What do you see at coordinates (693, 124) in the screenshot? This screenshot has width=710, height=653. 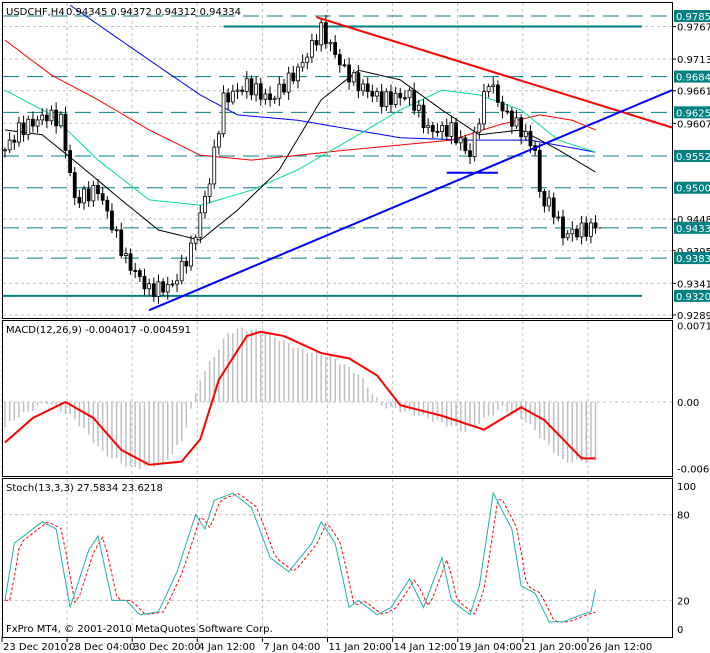 I see `price-tick-label: 0.96070` at bounding box center [693, 124].